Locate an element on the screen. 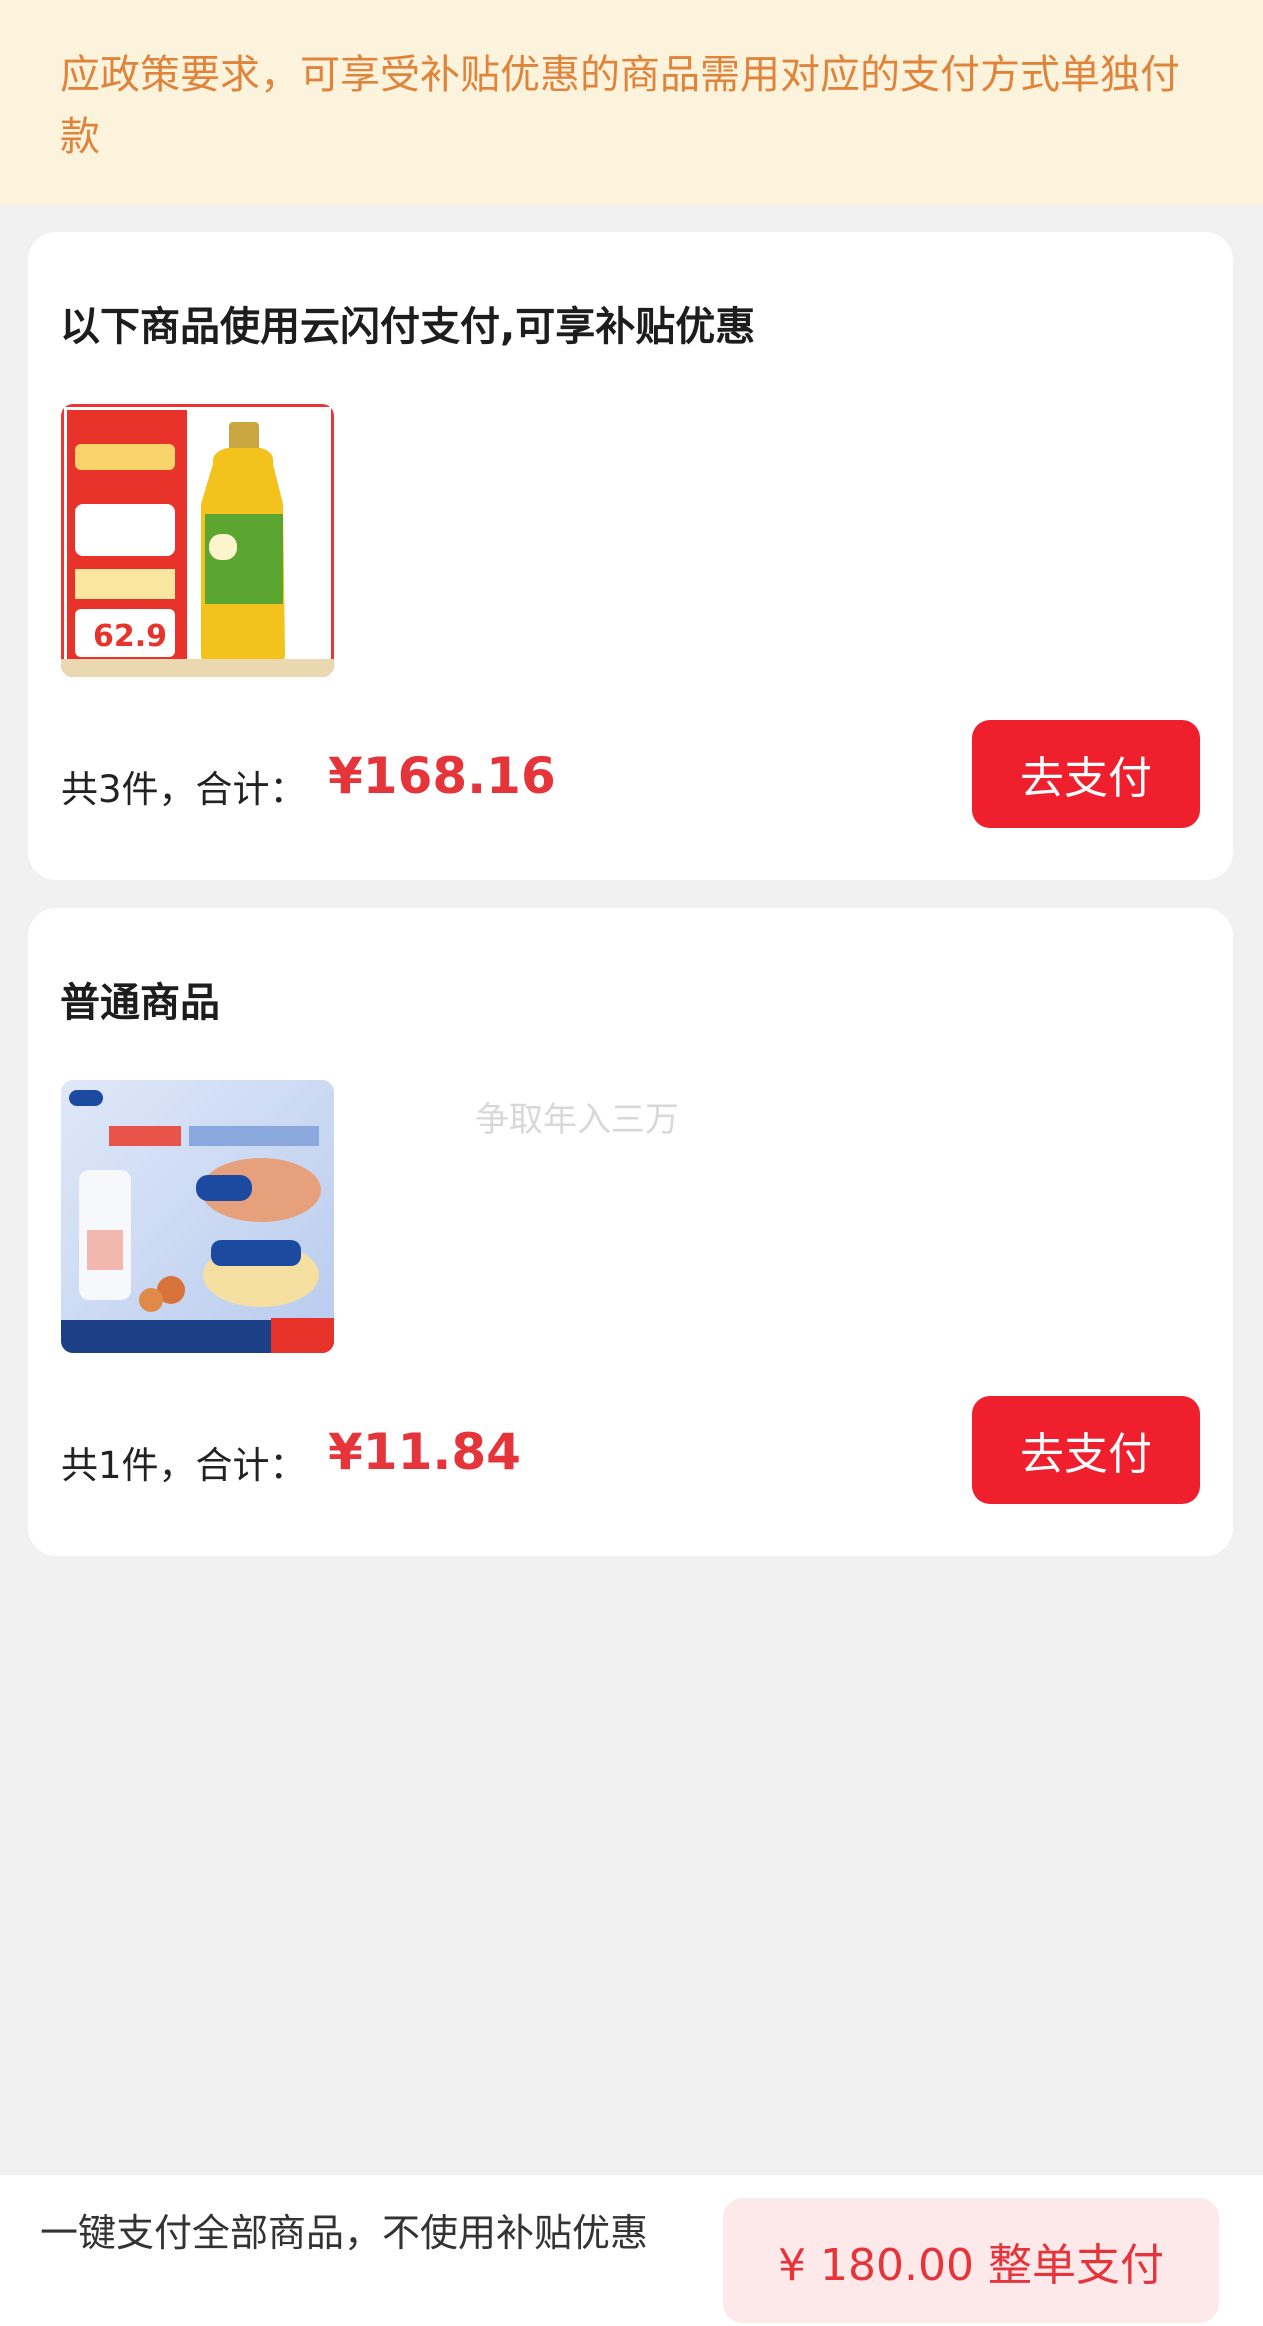 Image resolution: width=1263 pixels, height=2326 pixels. bottom-action-bar: 一键支付全部商品，不使用补贴优惠 ¥ 180.00 整单支付 is located at coordinates (631, 2250).